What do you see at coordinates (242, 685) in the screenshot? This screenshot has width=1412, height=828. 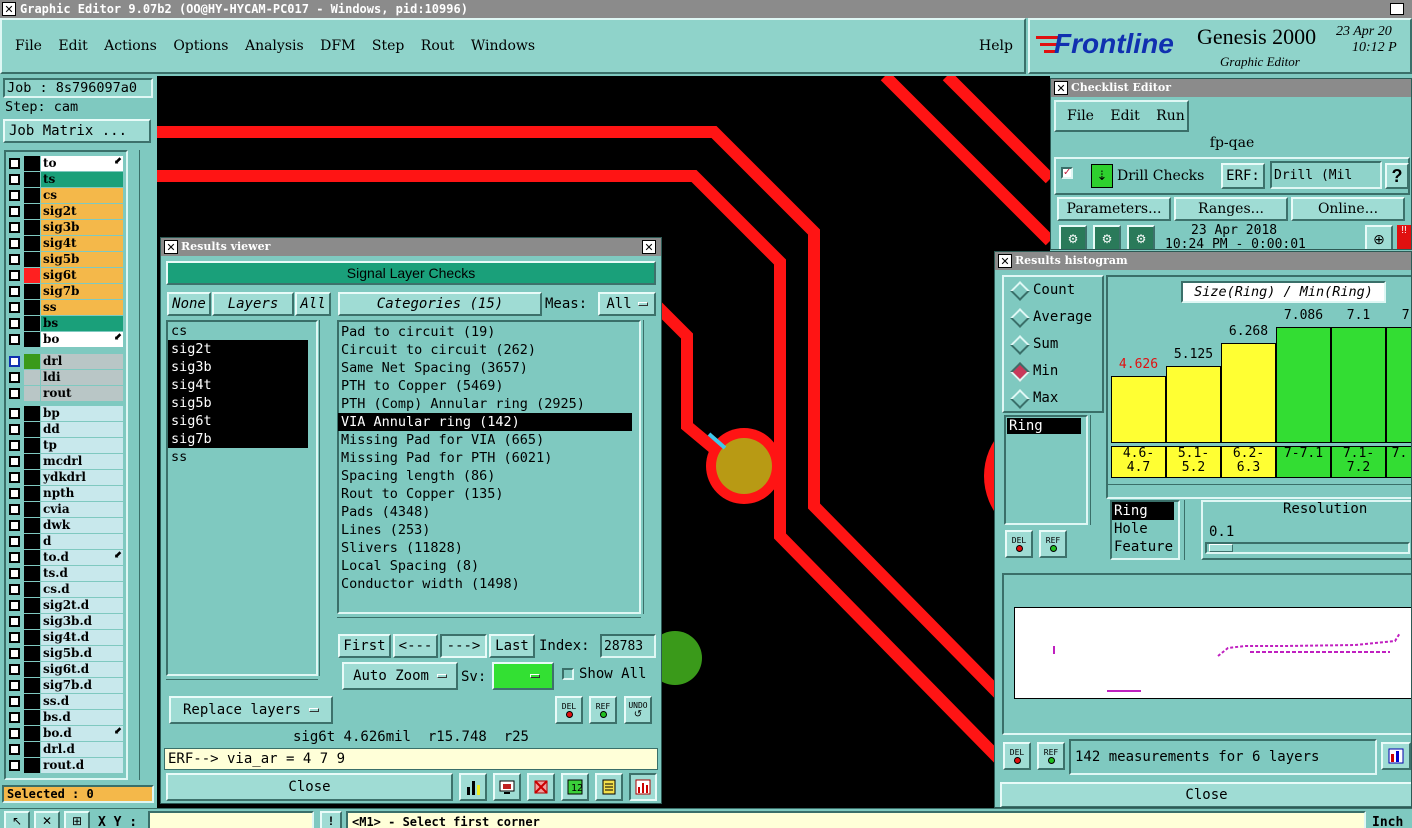 I see `result-layer-hscroll` at bounding box center [242, 685].